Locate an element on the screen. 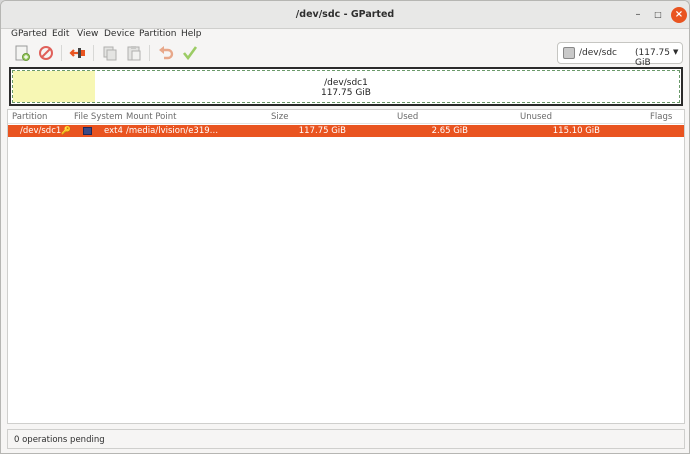 Image resolution: width=690 pixels, height=454 pixels. window-title: /dev/sdc - GParted is located at coordinates (345, 14).